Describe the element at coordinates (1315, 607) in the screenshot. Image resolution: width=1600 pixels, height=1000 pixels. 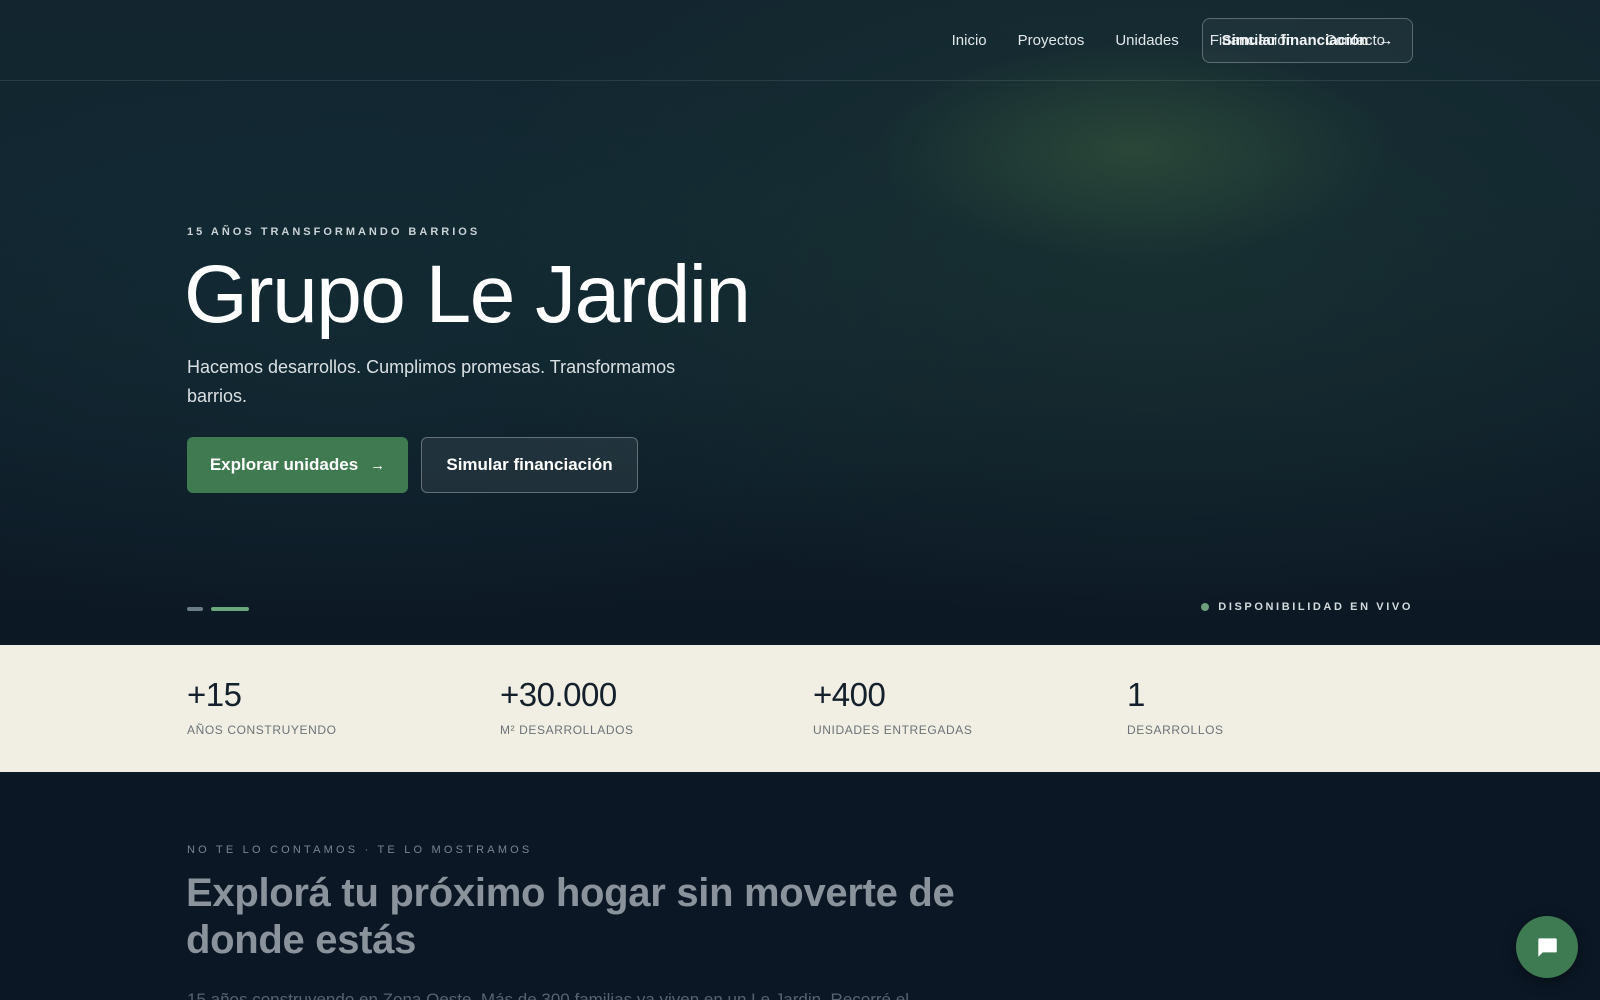
I see `live-availability-label: DISPONIBILIDAD EN VIVO` at that location.